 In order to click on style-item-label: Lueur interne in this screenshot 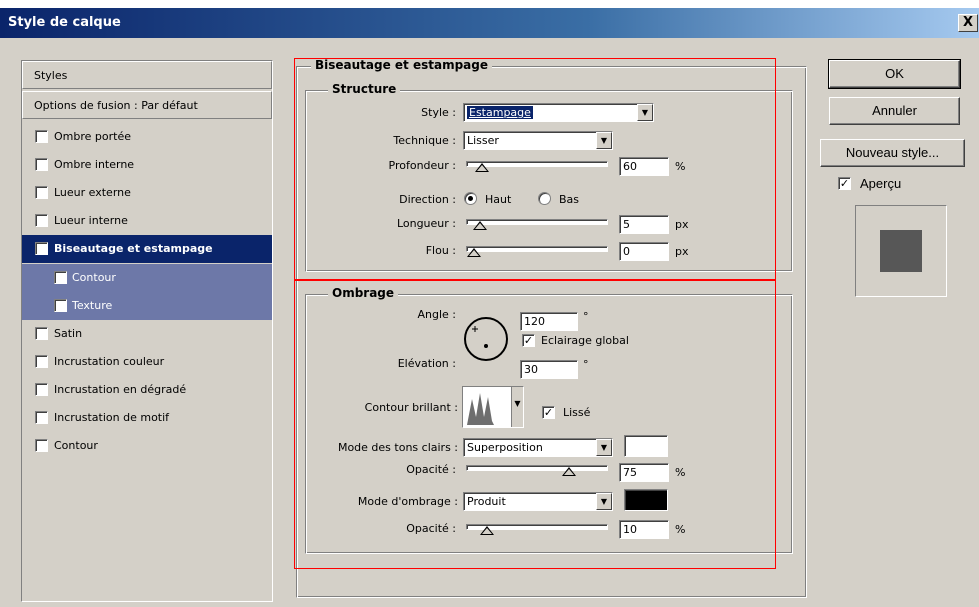, I will do `click(91, 220)`.